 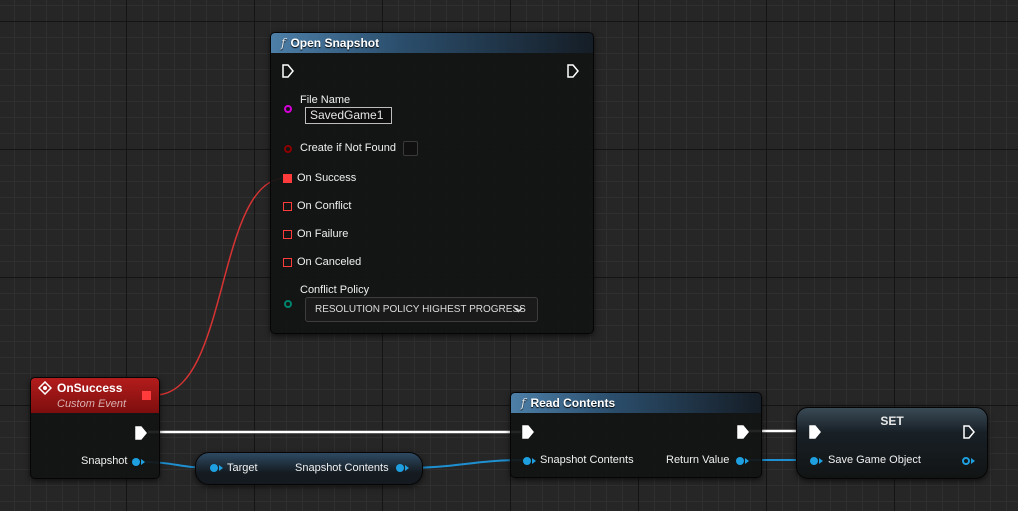 I want to click on set-node-title: SET, so click(x=892, y=421).